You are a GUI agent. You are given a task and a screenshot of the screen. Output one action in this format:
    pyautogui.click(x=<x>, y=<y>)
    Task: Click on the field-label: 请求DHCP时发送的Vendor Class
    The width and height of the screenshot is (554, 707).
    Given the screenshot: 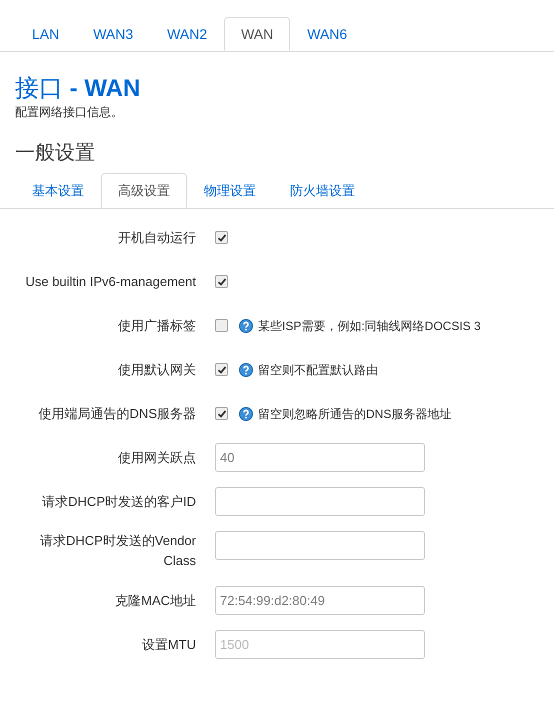 What is the action you would take?
    pyautogui.click(x=117, y=551)
    